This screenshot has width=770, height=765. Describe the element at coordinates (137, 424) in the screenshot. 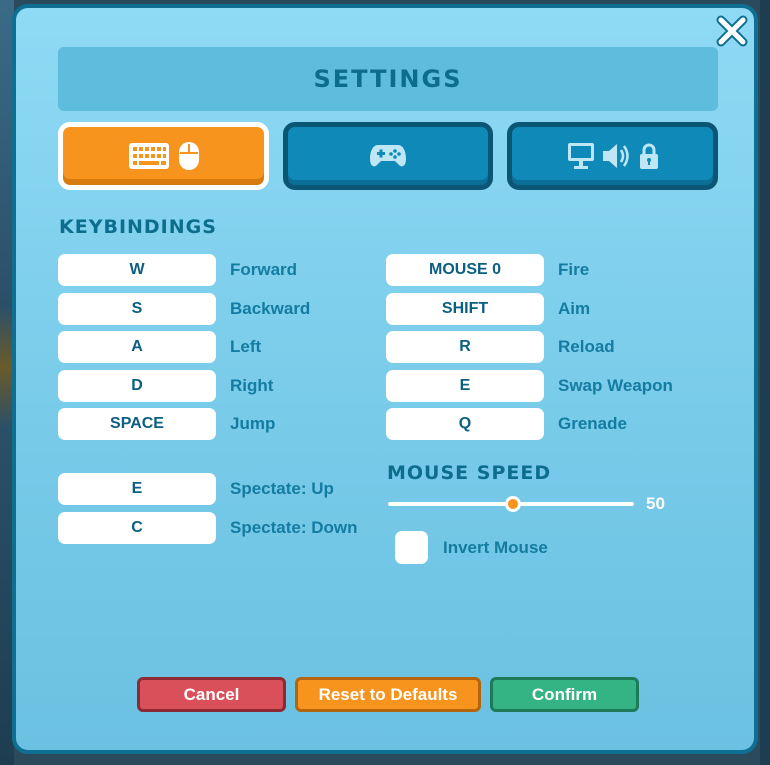

I see `key-jump: SPACE` at that location.